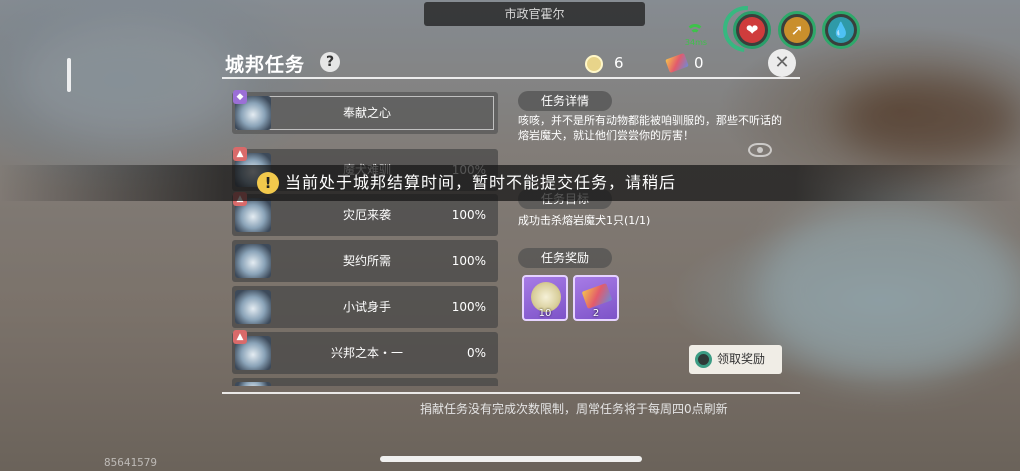 The image size is (1020, 471). Describe the element at coordinates (268, 183) in the screenshot. I see `warning-icon: !` at that location.